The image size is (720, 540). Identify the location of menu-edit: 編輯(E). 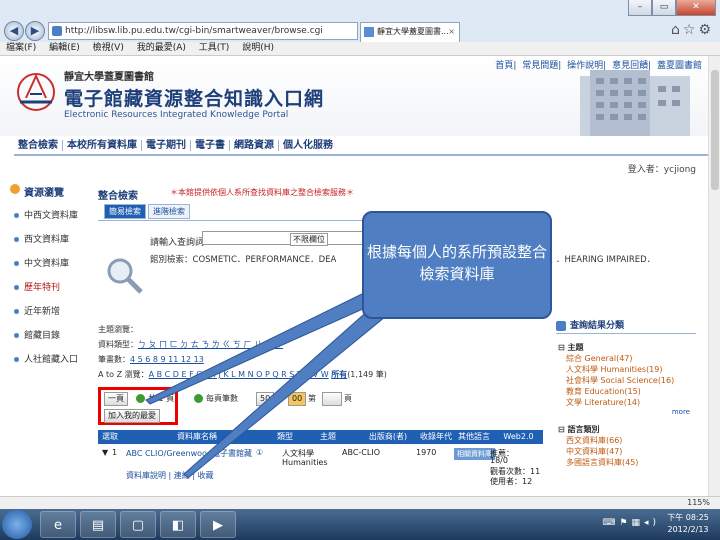
(64, 48).